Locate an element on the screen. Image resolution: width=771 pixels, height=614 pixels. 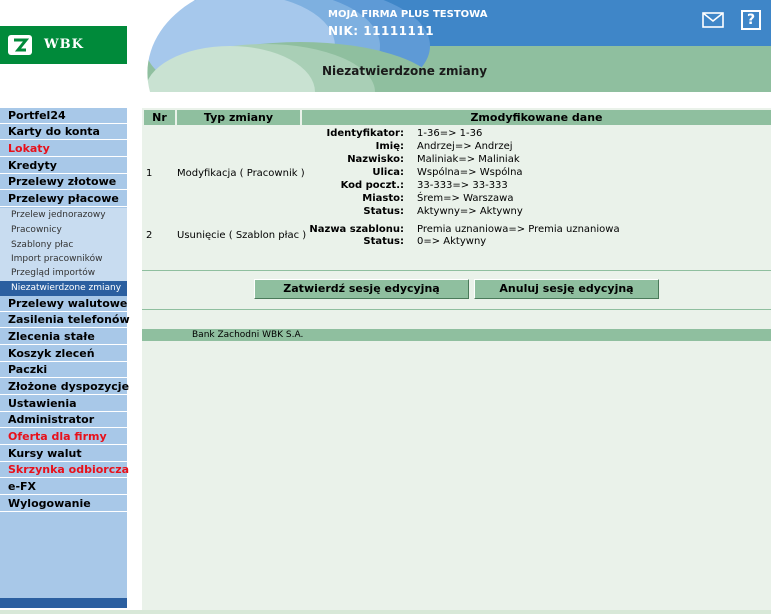
sidebar-sub-pracownicy: Pracownicy is located at coordinates (63, 230).